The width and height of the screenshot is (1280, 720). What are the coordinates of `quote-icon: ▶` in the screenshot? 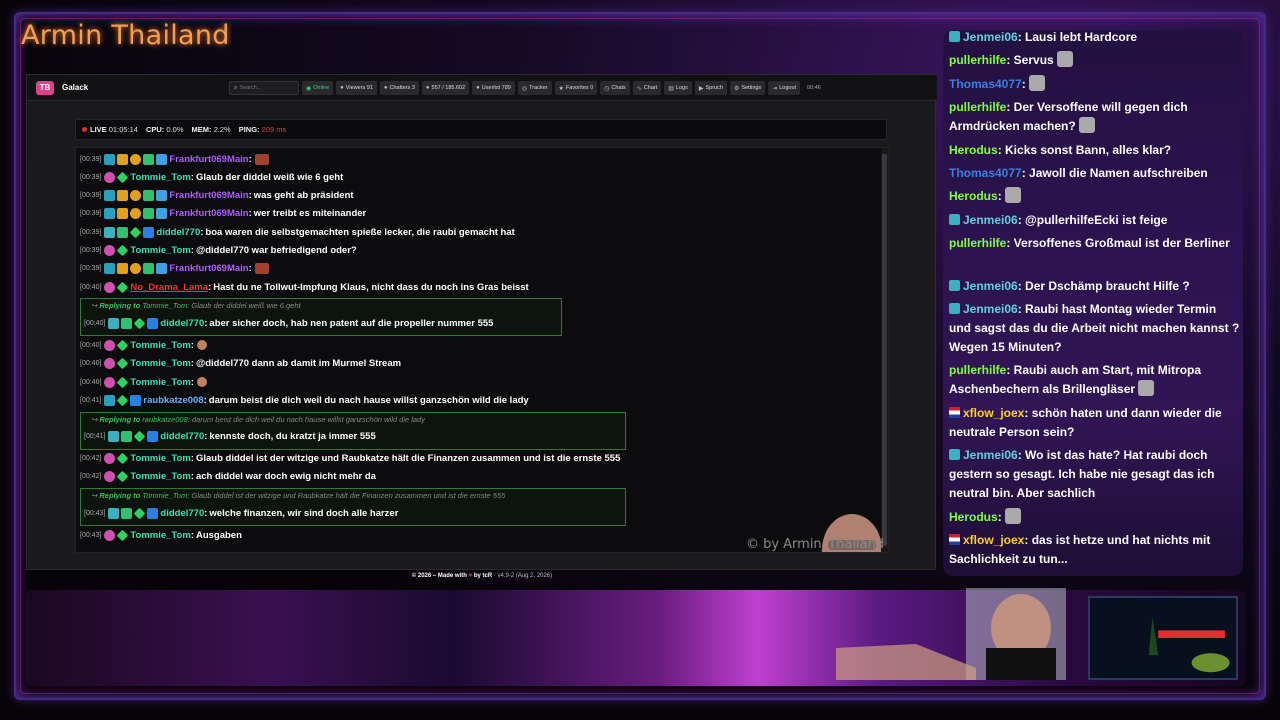 It's located at (701, 88).